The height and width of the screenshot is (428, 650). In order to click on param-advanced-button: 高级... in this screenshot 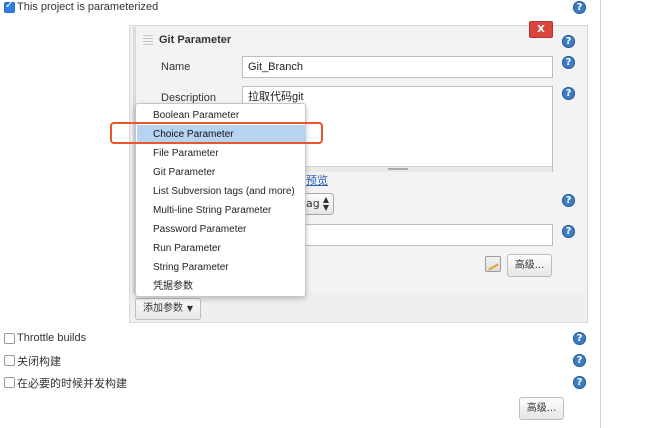, I will do `click(529, 265)`.